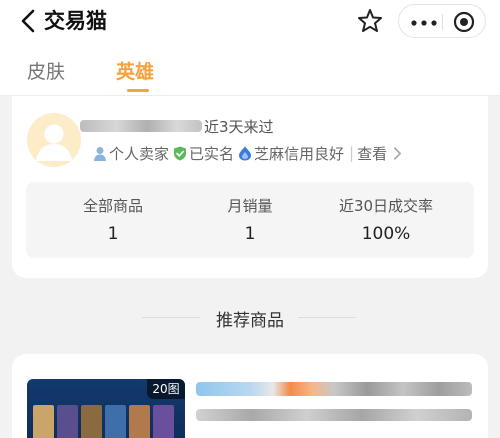  I want to click on avatar, so click(54, 140).